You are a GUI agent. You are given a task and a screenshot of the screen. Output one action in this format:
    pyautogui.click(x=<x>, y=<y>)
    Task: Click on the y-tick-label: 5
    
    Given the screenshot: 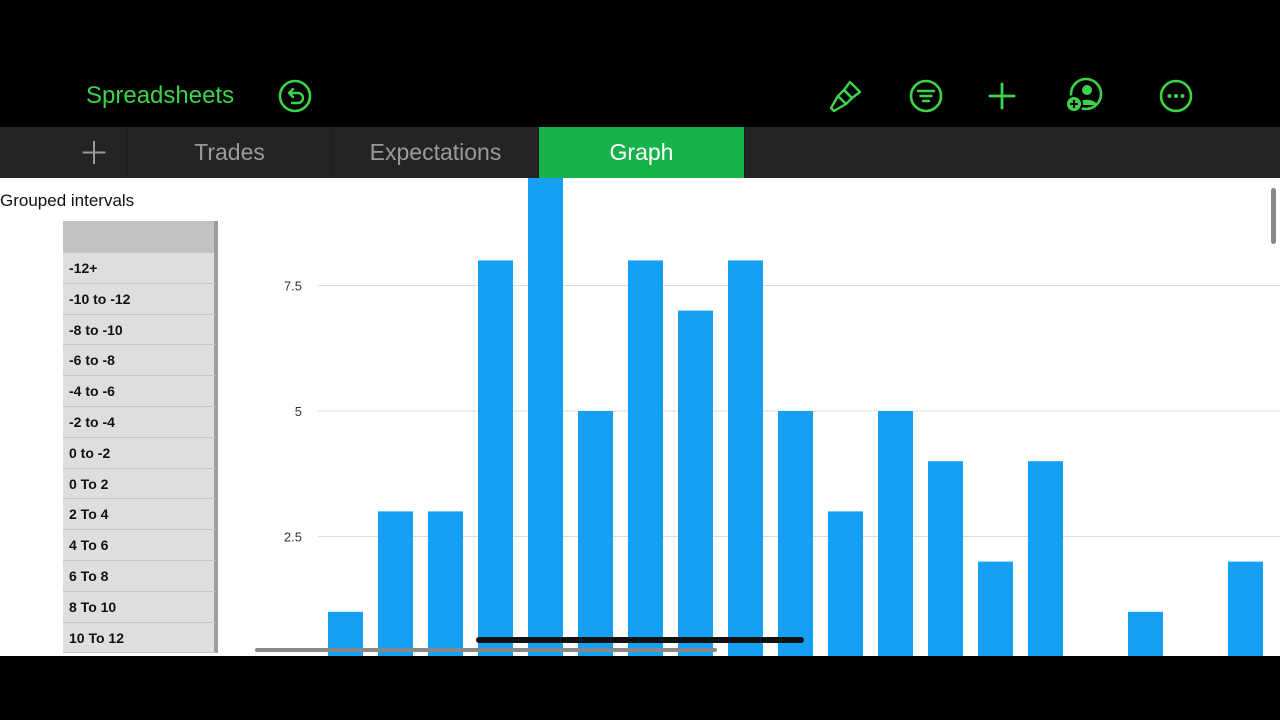 What is the action you would take?
    pyautogui.click(x=298, y=411)
    